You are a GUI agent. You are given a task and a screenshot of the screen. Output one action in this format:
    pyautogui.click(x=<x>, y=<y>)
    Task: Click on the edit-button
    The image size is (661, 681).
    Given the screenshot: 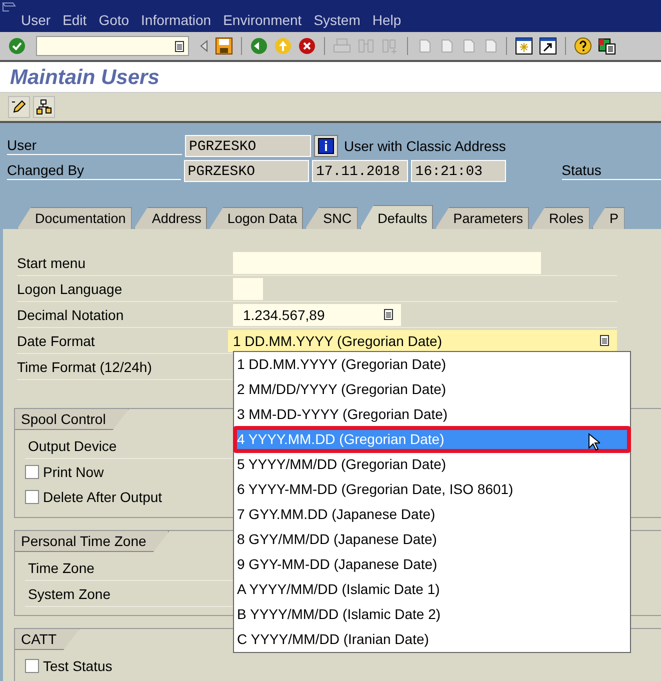 What is the action you would take?
    pyautogui.click(x=19, y=107)
    